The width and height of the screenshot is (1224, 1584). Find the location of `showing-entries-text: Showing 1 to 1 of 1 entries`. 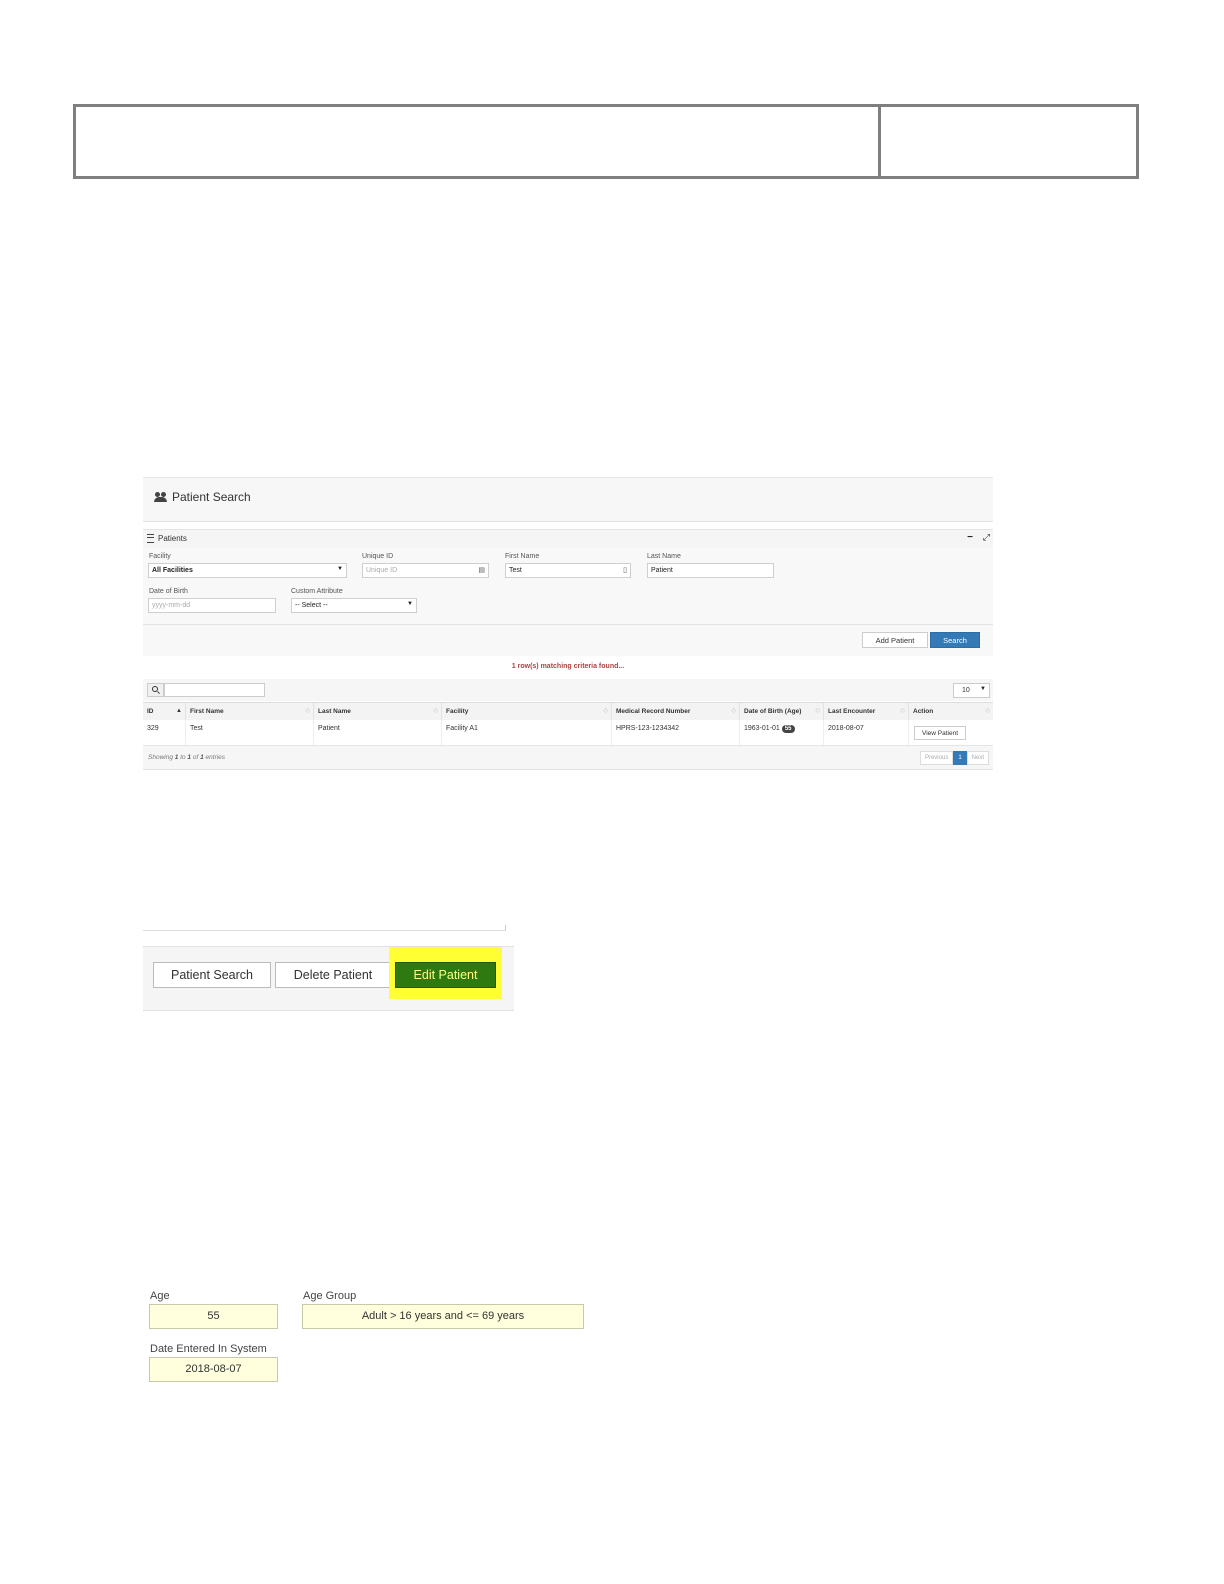

showing-entries-text: Showing 1 to 1 of 1 entries is located at coordinates (186, 757).